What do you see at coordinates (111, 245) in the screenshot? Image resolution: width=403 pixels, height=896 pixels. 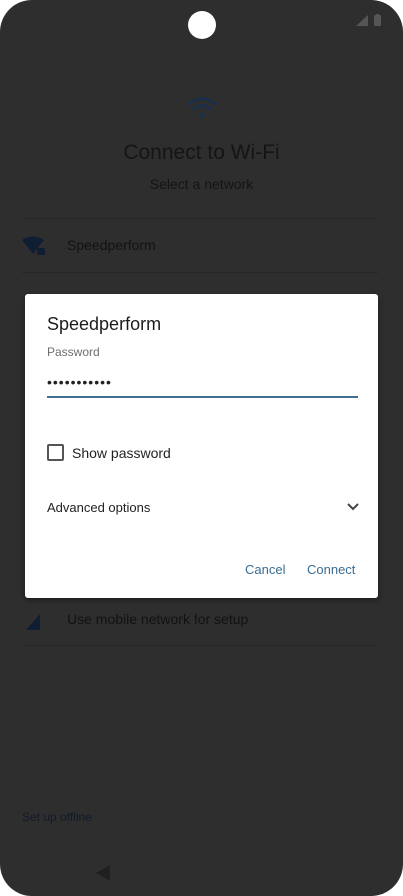 I see `network-name: Speedperform` at bounding box center [111, 245].